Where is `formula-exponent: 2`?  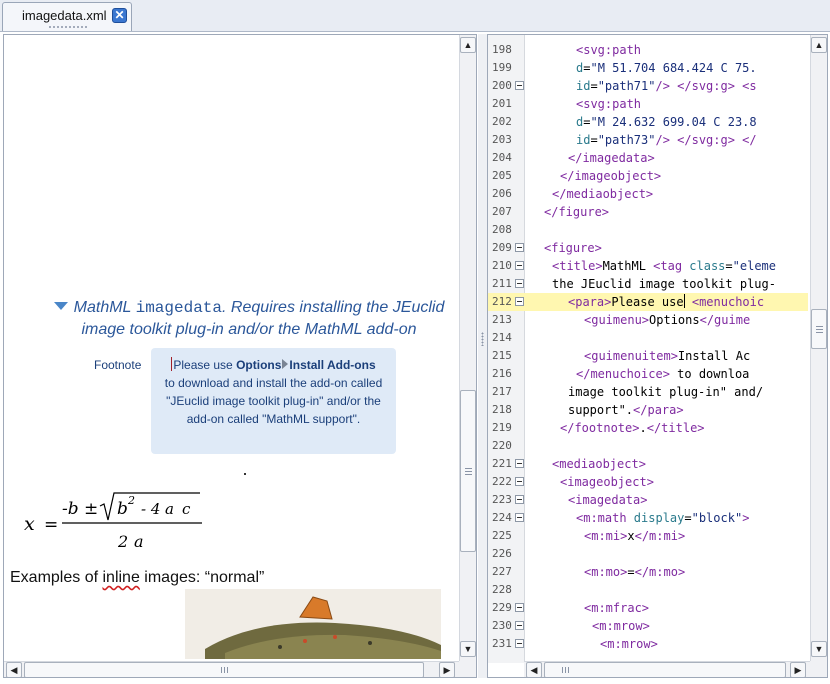 formula-exponent: 2 is located at coordinates (131, 500).